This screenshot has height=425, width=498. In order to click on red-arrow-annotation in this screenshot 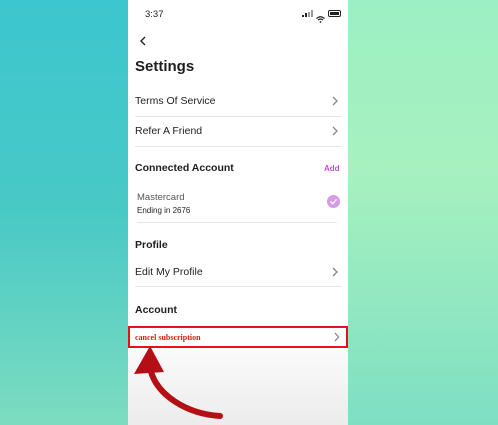, I will do `click(178, 382)`.